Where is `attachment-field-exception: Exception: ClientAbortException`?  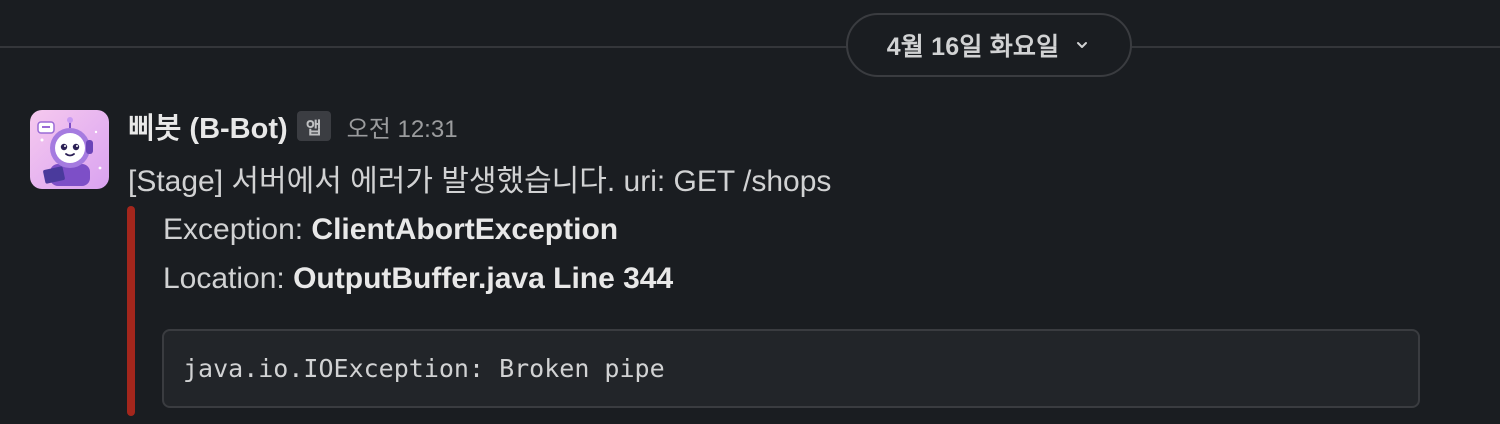 attachment-field-exception: Exception: ClientAbortException is located at coordinates (390, 230).